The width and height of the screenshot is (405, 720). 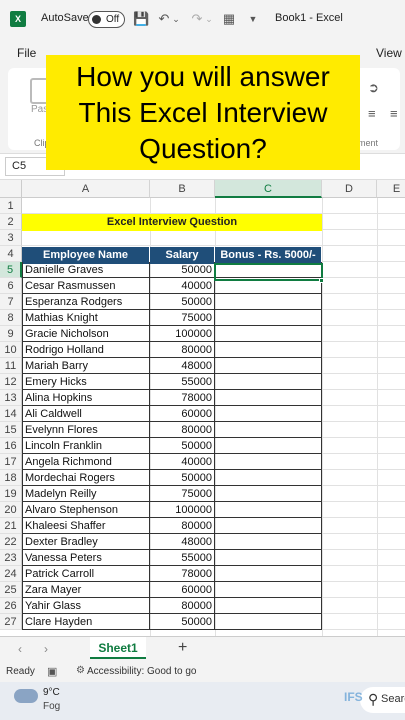 What do you see at coordinates (253, 19) in the screenshot?
I see `customize-toolbar-icon: ▼` at bounding box center [253, 19].